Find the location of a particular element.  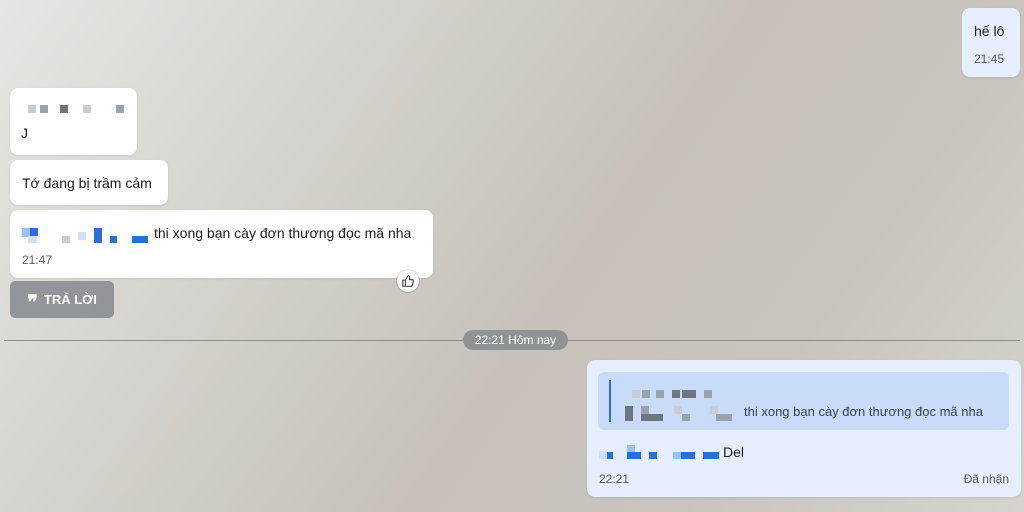

message-text: hế lô is located at coordinates (989, 31).